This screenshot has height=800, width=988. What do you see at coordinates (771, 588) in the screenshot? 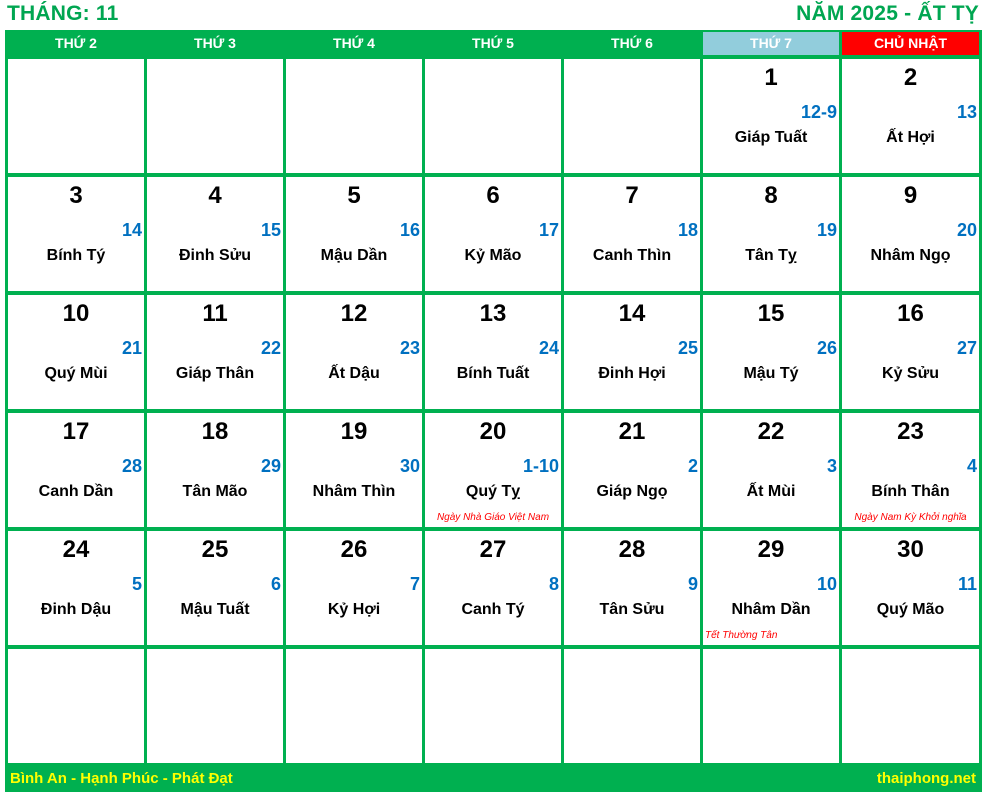
I see `day-cell: 29 10 Nhâm Dần Tết Thường Tân` at bounding box center [771, 588].